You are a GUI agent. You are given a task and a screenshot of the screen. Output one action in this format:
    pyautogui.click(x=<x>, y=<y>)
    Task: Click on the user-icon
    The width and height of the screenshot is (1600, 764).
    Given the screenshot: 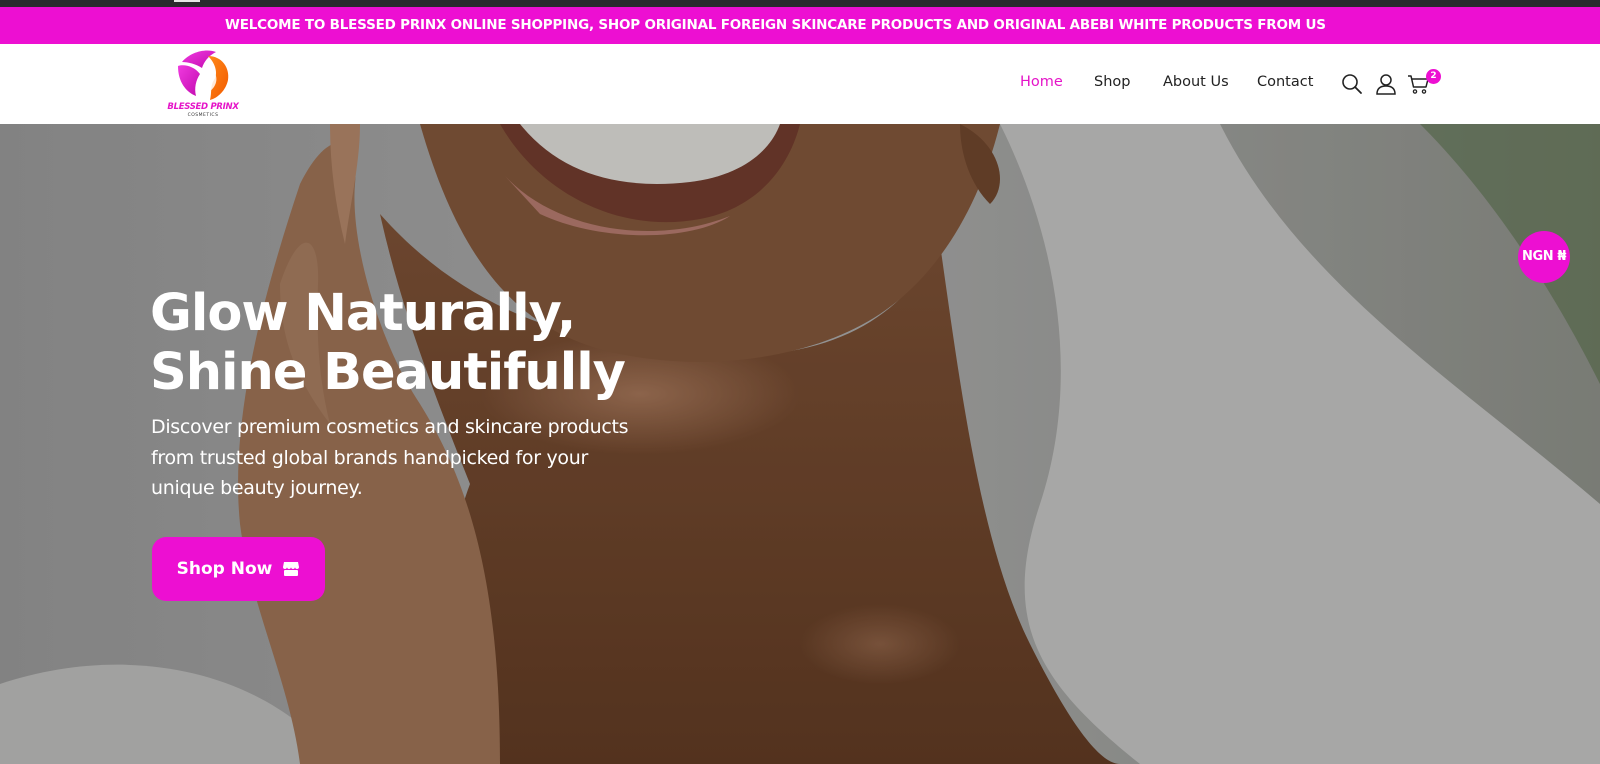 What is the action you would take?
    pyautogui.click(x=1386, y=84)
    